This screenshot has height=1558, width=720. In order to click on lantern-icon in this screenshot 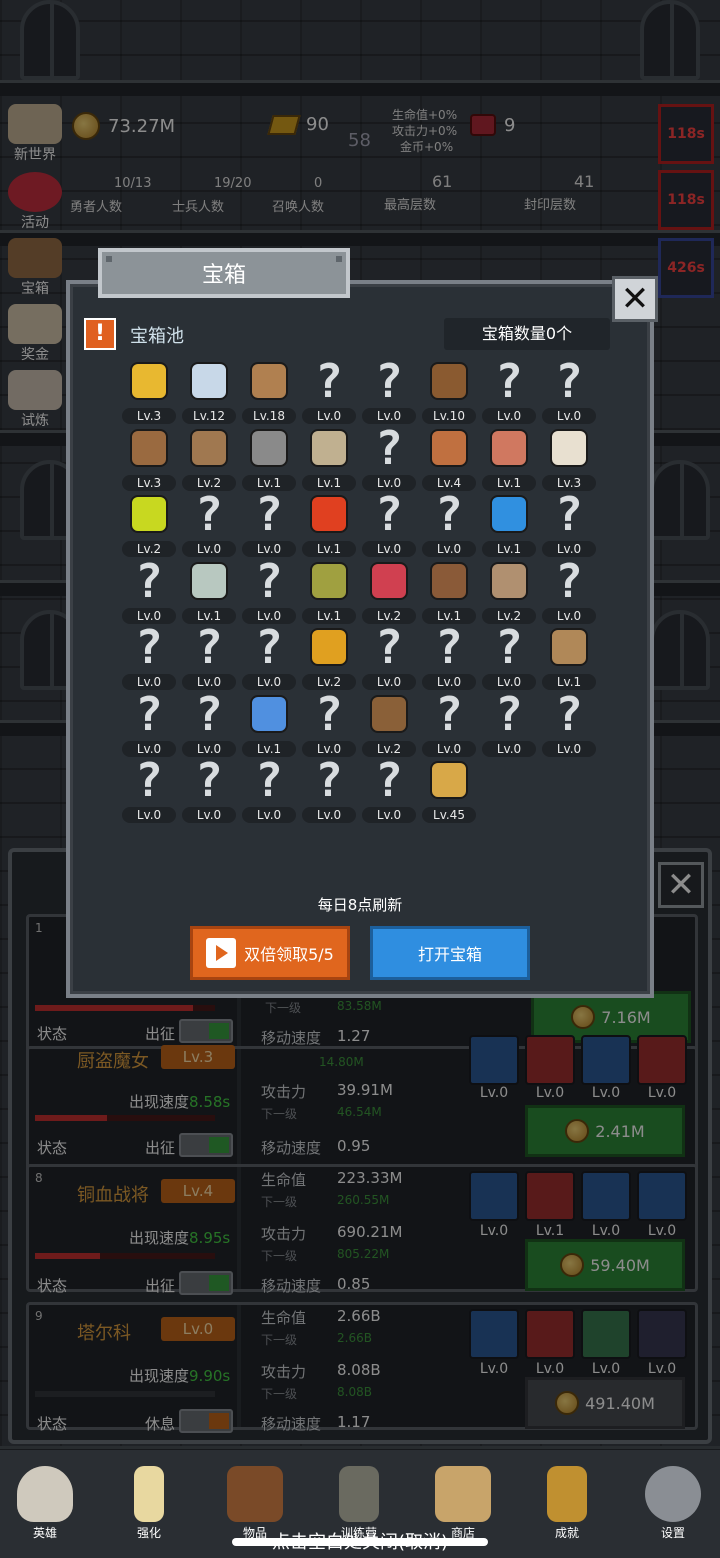, I will do `click(359, 1494)`.